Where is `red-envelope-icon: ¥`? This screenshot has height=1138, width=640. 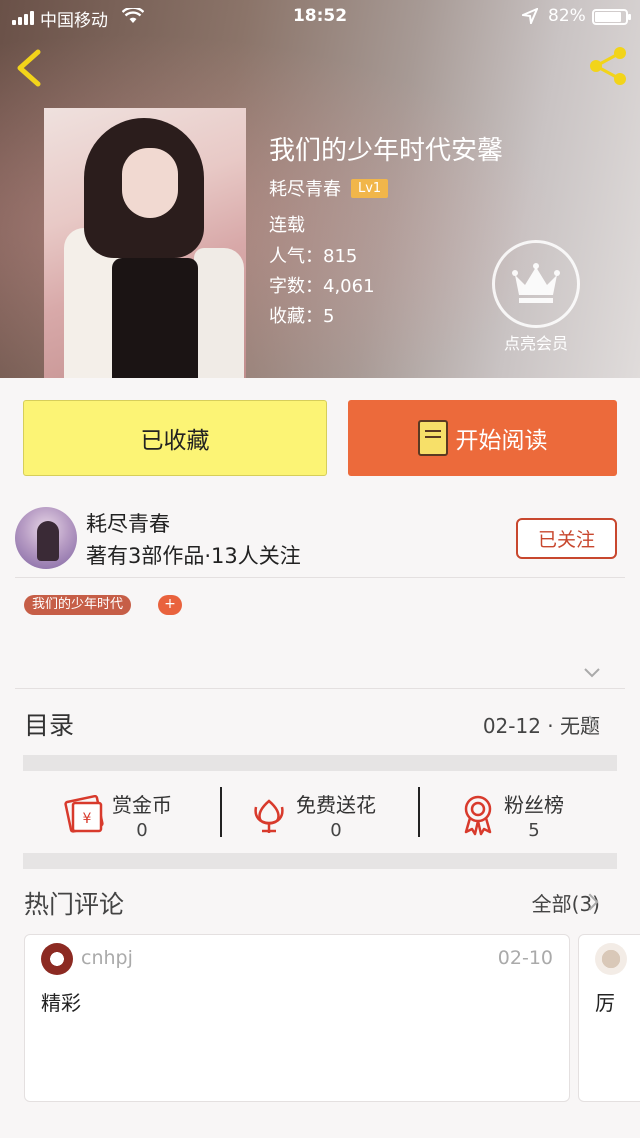 red-envelope-icon: ¥ is located at coordinates (84, 814).